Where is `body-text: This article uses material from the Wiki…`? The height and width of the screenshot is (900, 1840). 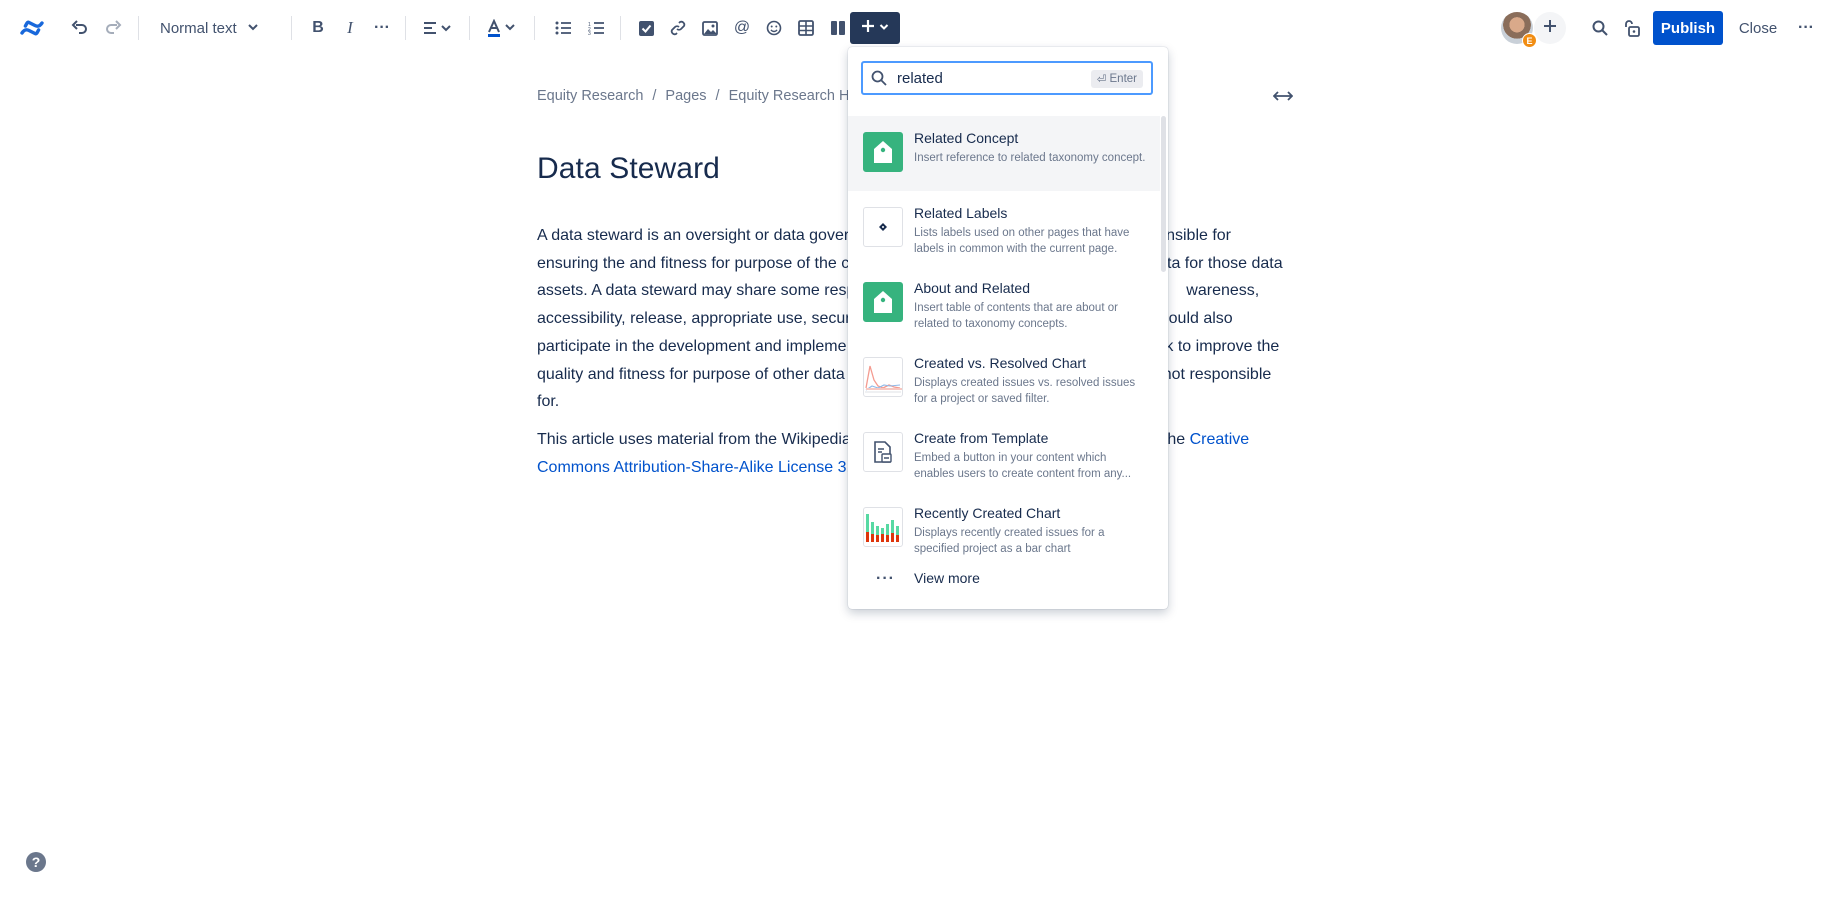
body-text: This article uses material from the Wiki… is located at coordinates (694, 439).